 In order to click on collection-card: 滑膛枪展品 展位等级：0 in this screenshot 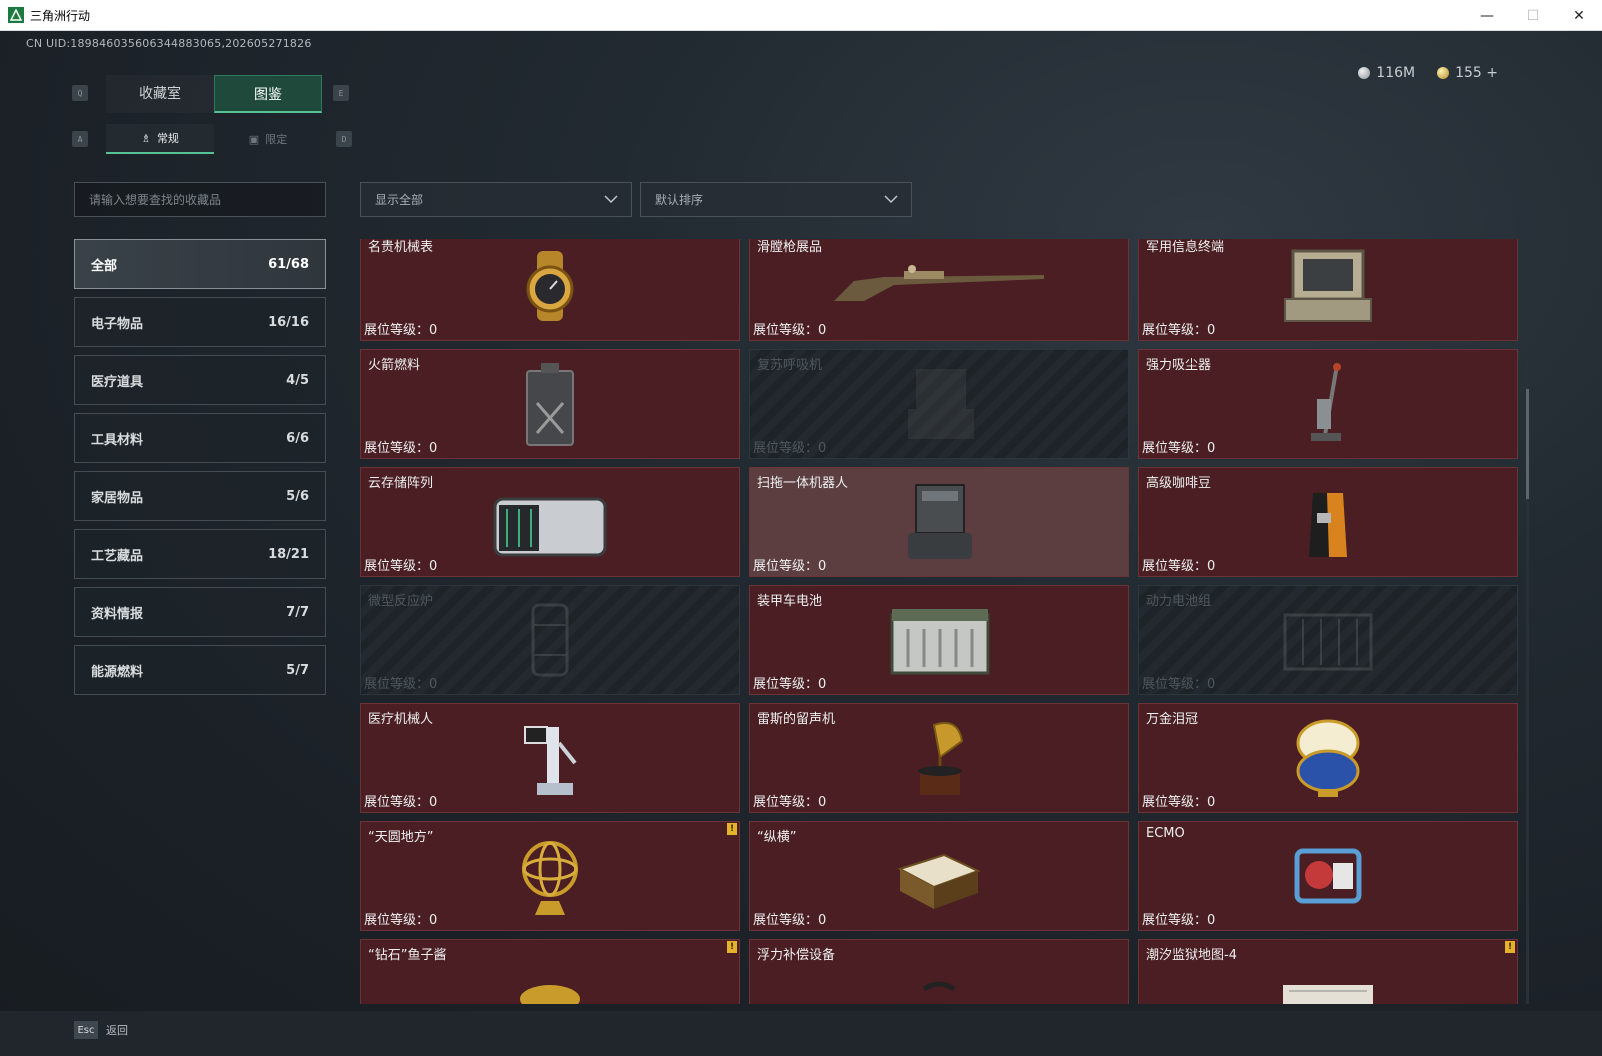, I will do `click(939, 290)`.